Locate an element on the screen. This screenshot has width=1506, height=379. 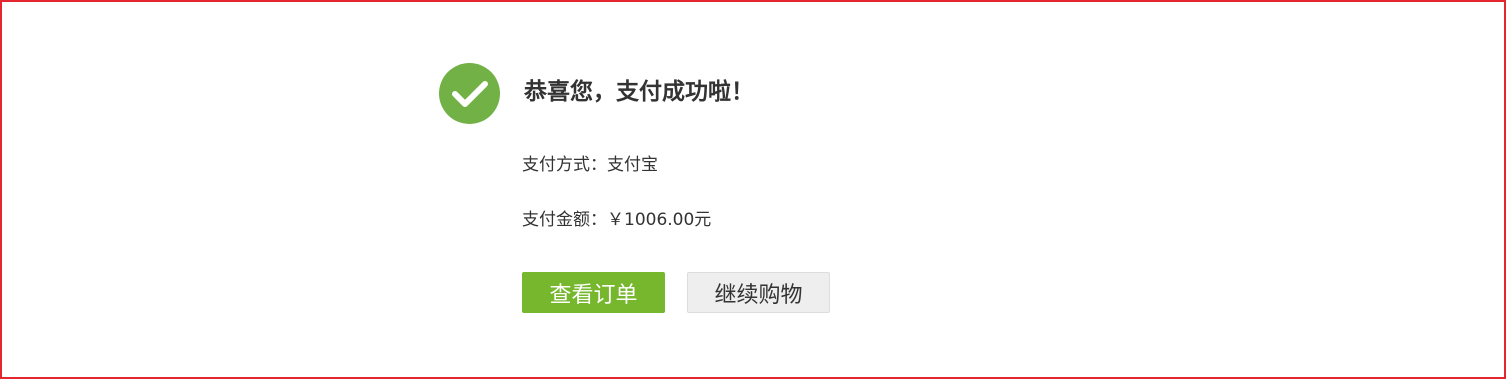
payment-amount-value: ￥1006.00元 is located at coordinates (659, 220).